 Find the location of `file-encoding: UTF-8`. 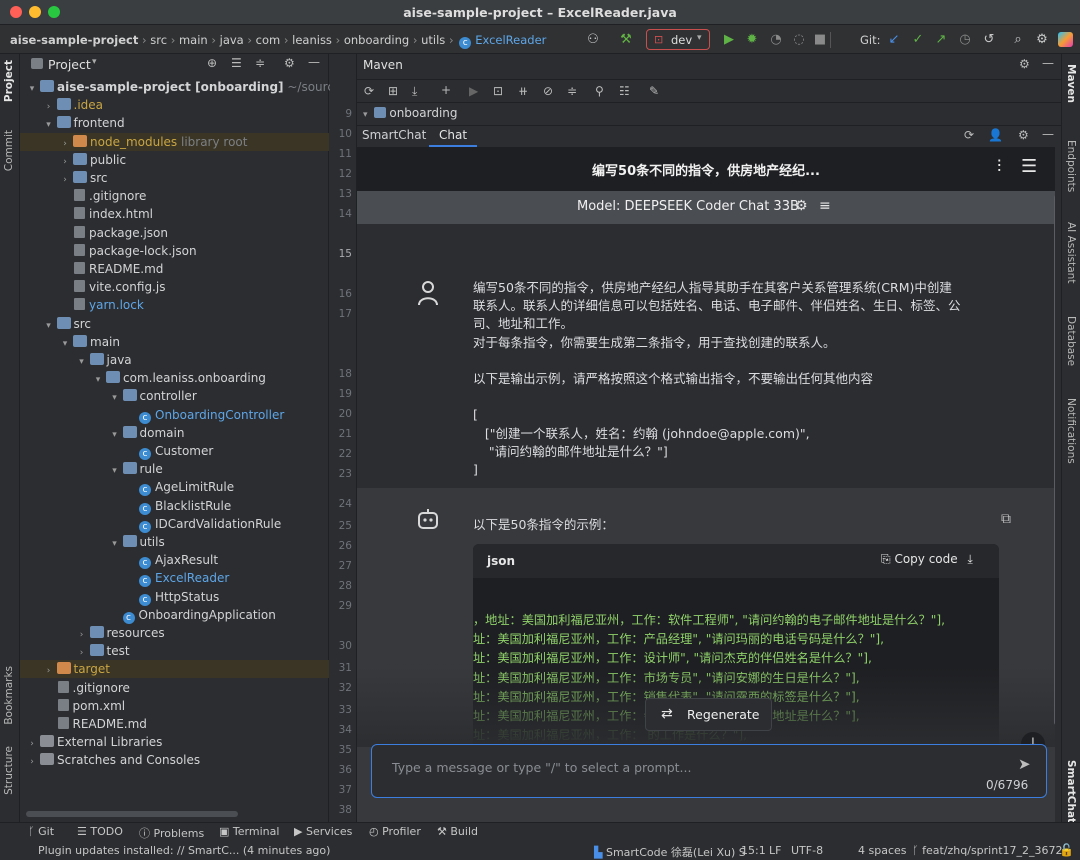

file-encoding: UTF-8 is located at coordinates (807, 850).